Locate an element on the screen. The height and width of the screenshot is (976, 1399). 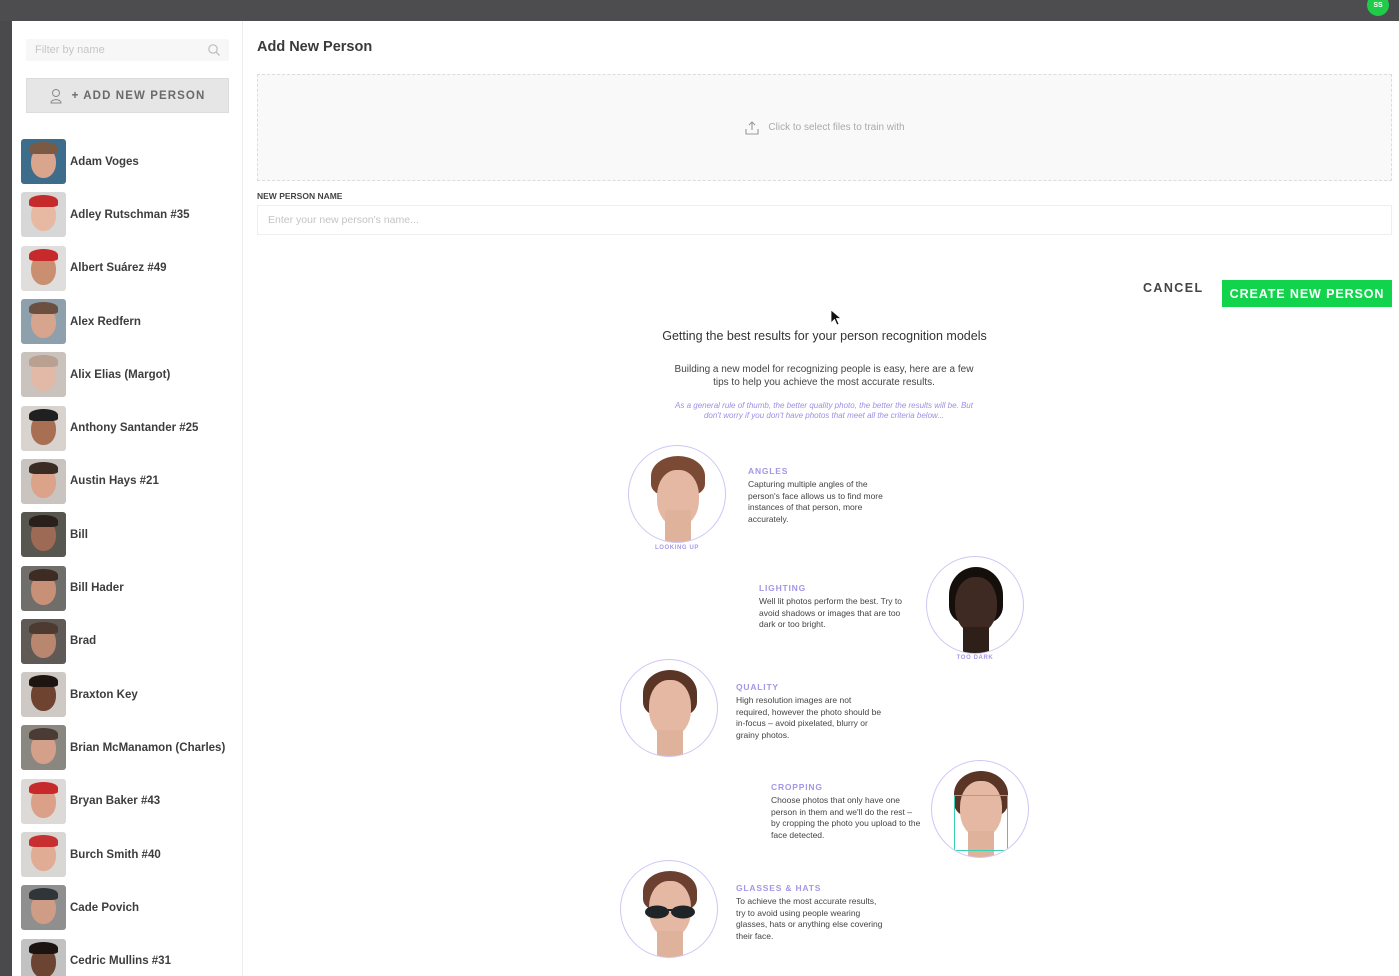
person-name: Adley Rutschman #35 is located at coordinates (130, 214).